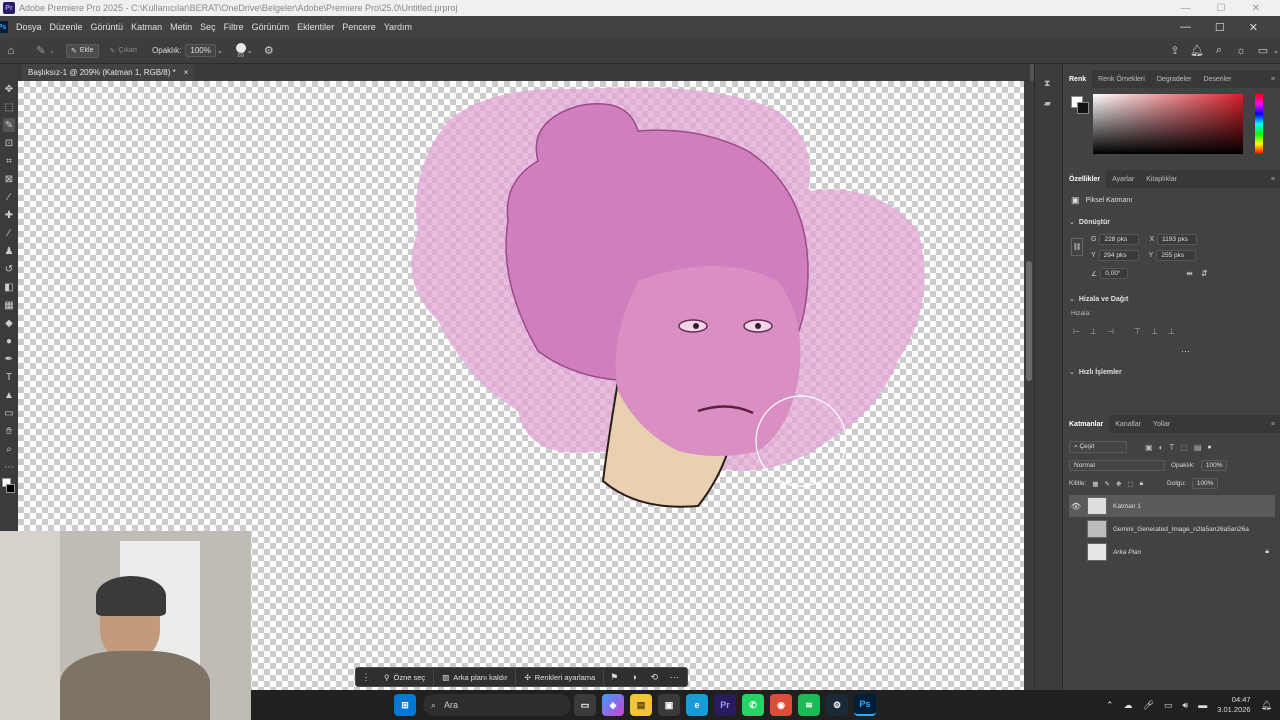 The width and height of the screenshot is (1280, 720). I want to click on bg-swatch, so click(1083, 108).